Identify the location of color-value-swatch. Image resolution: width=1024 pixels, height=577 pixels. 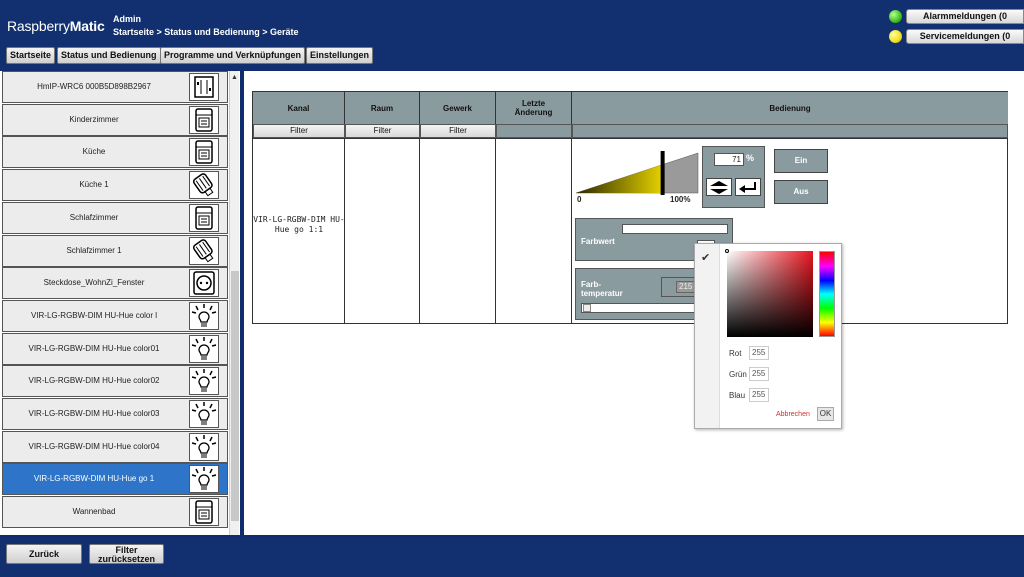
(675, 229).